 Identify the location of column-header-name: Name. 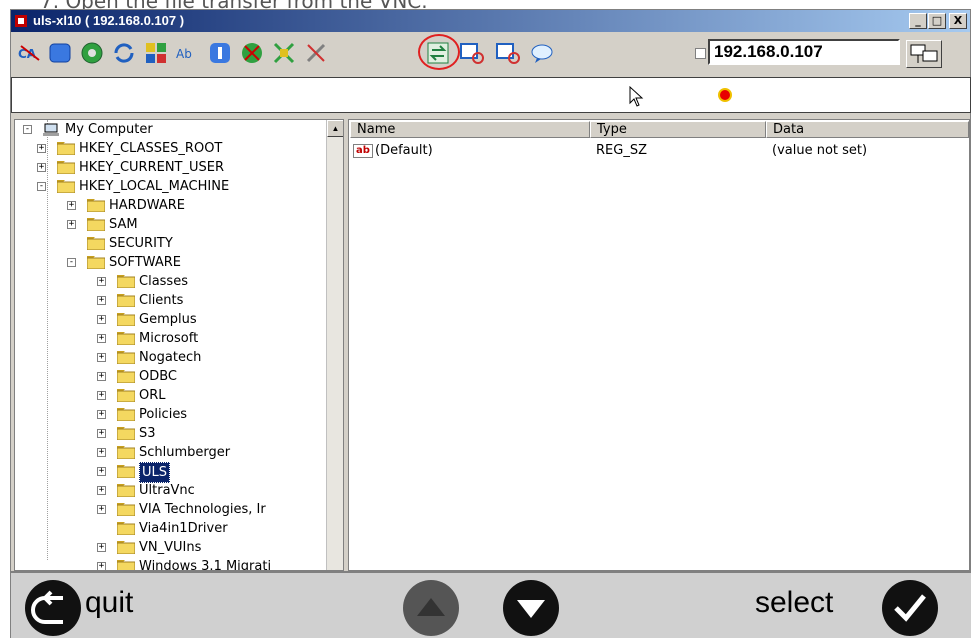
(470, 129).